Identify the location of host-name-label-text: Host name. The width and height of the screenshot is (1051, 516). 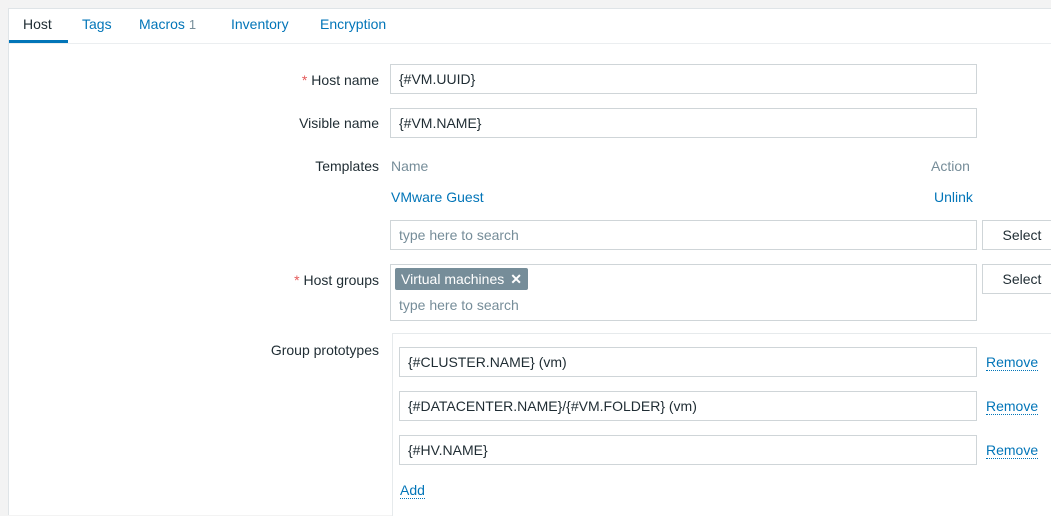
(345, 80).